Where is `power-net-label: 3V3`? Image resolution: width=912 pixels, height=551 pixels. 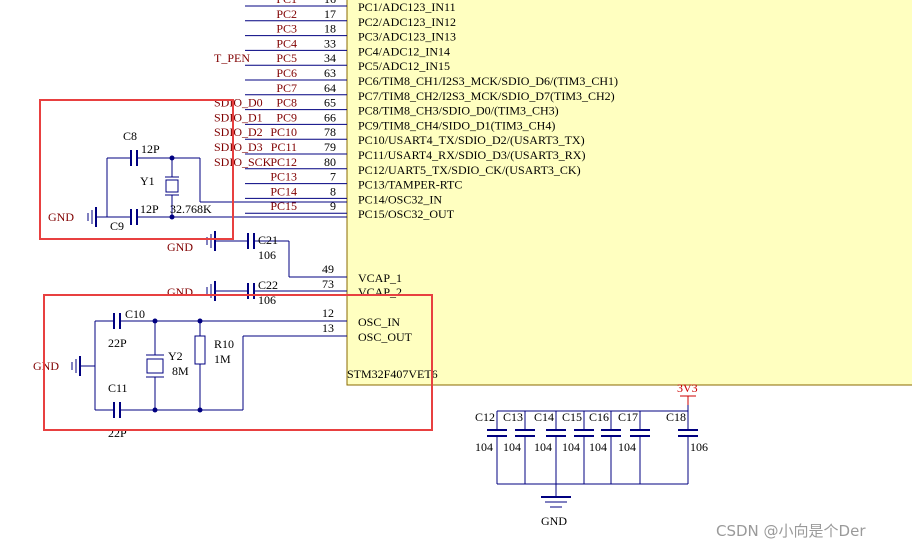 power-net-label: 3V3 is located at coordinates (687, 388).